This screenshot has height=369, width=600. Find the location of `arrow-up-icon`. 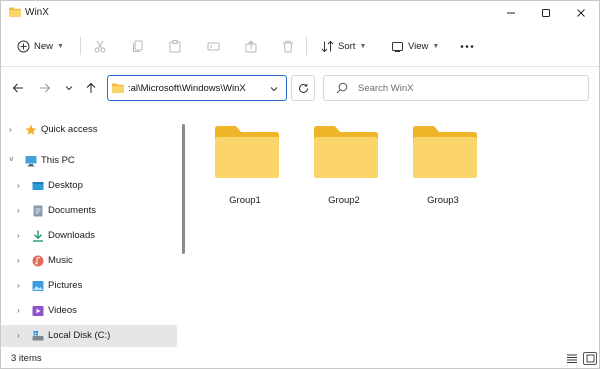

arrow-up-icon is located at coordinates (91, 87).